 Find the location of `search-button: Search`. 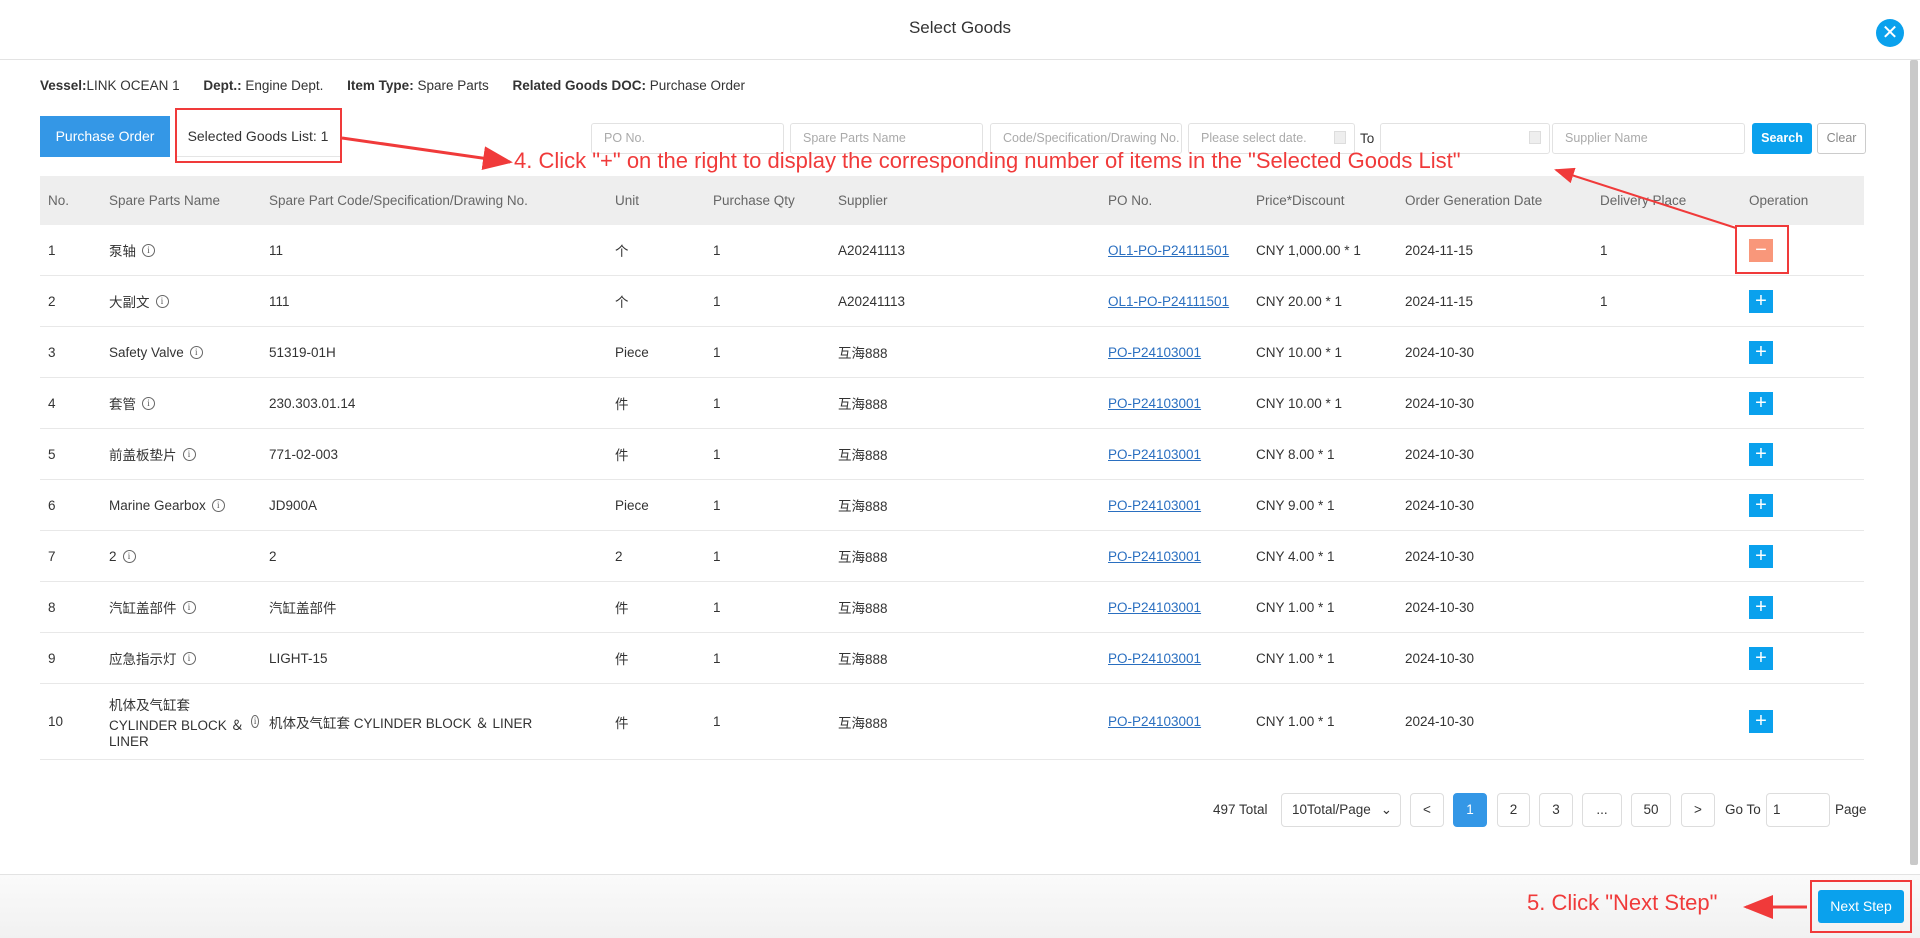

search-button: Search is located at coordinates (1782, 138).